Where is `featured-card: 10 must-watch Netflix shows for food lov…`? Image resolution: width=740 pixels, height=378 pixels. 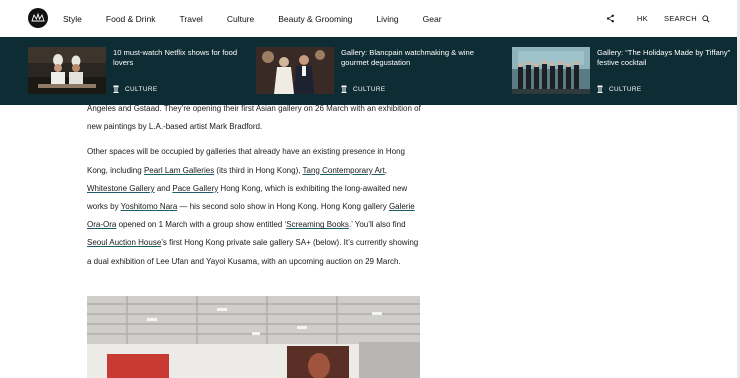 featured-card: 10 must-watch Netflix shows for food lov… is located at coordinates (142, 71).